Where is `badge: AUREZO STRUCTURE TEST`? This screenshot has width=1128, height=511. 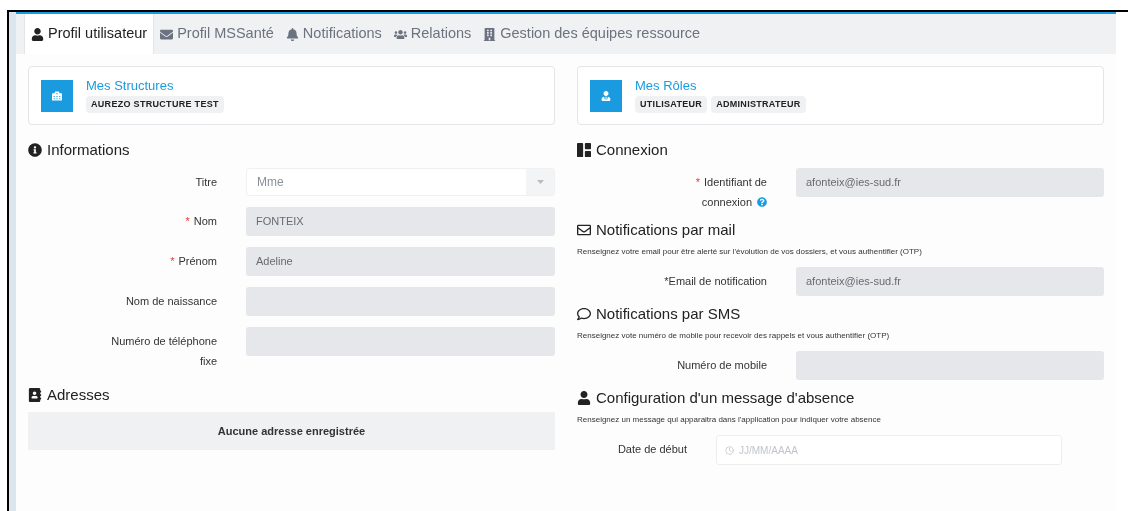 badge: AUREZO STRUCTURE TEST is located at coordinates (155, 104).